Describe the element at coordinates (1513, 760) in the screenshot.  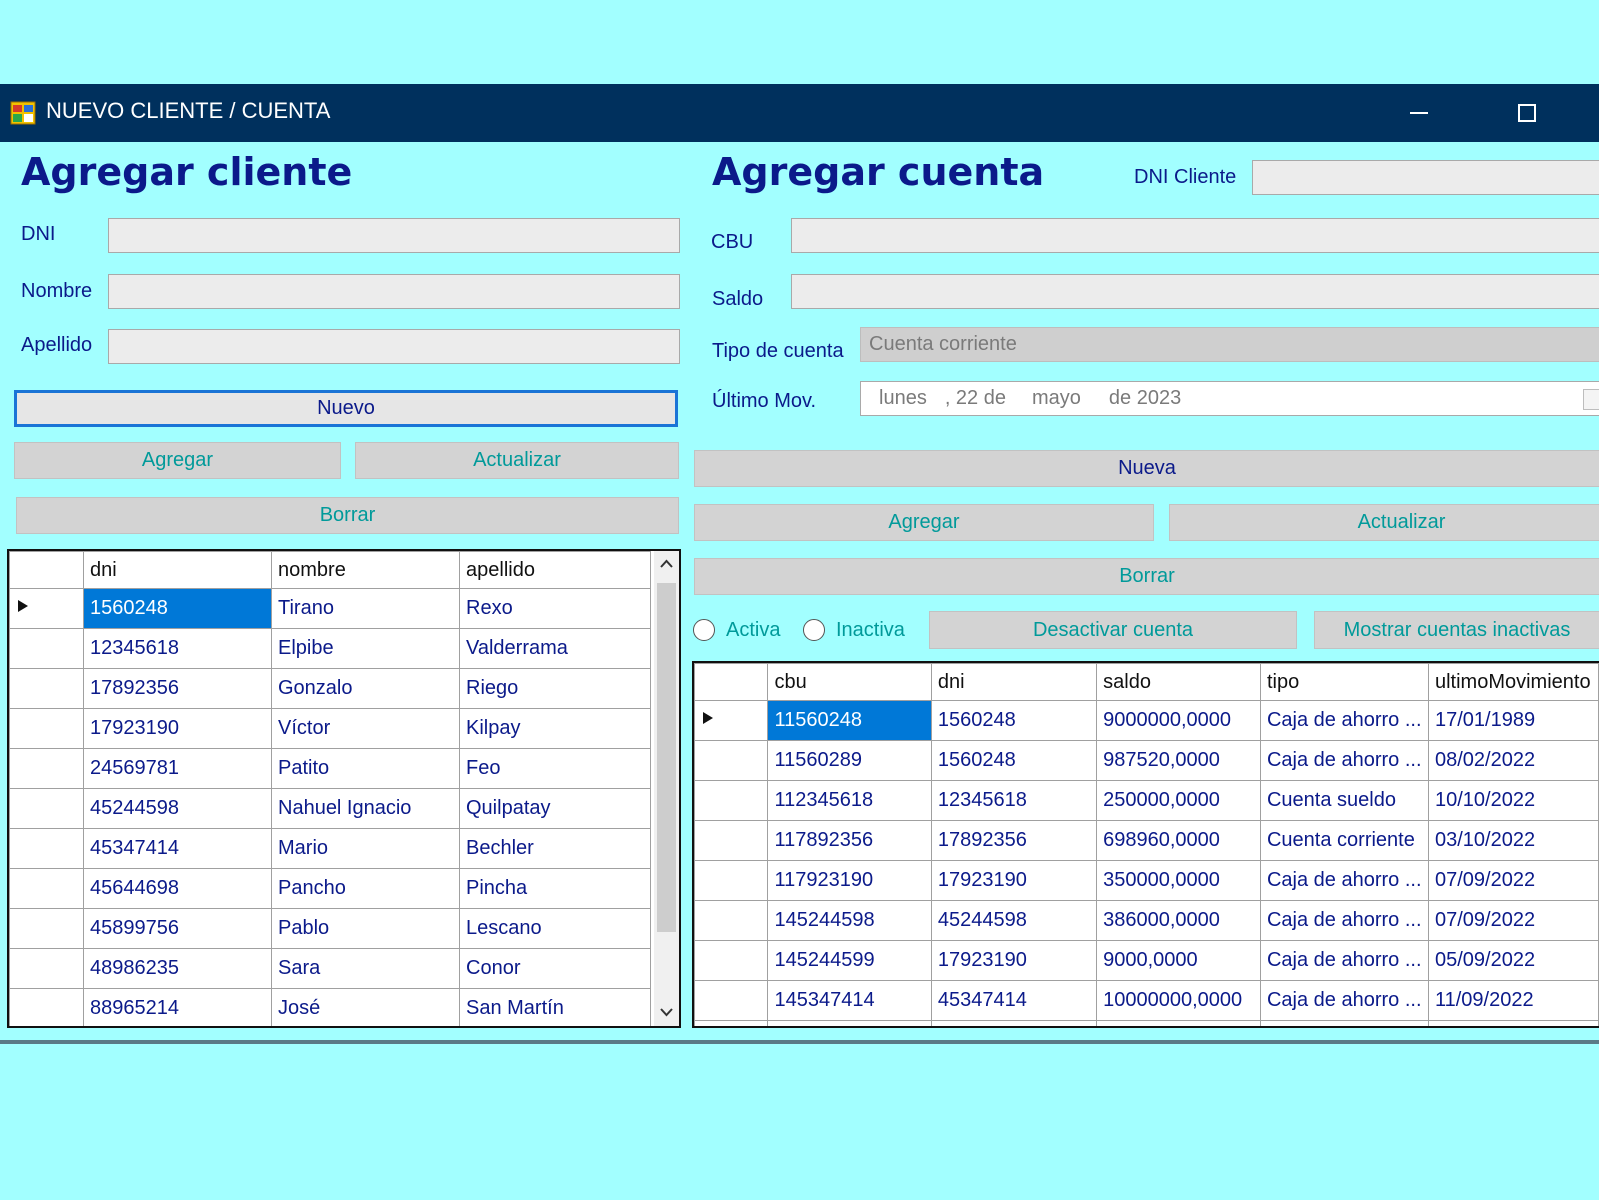
I see `cell: 08/02/2022` at that location.